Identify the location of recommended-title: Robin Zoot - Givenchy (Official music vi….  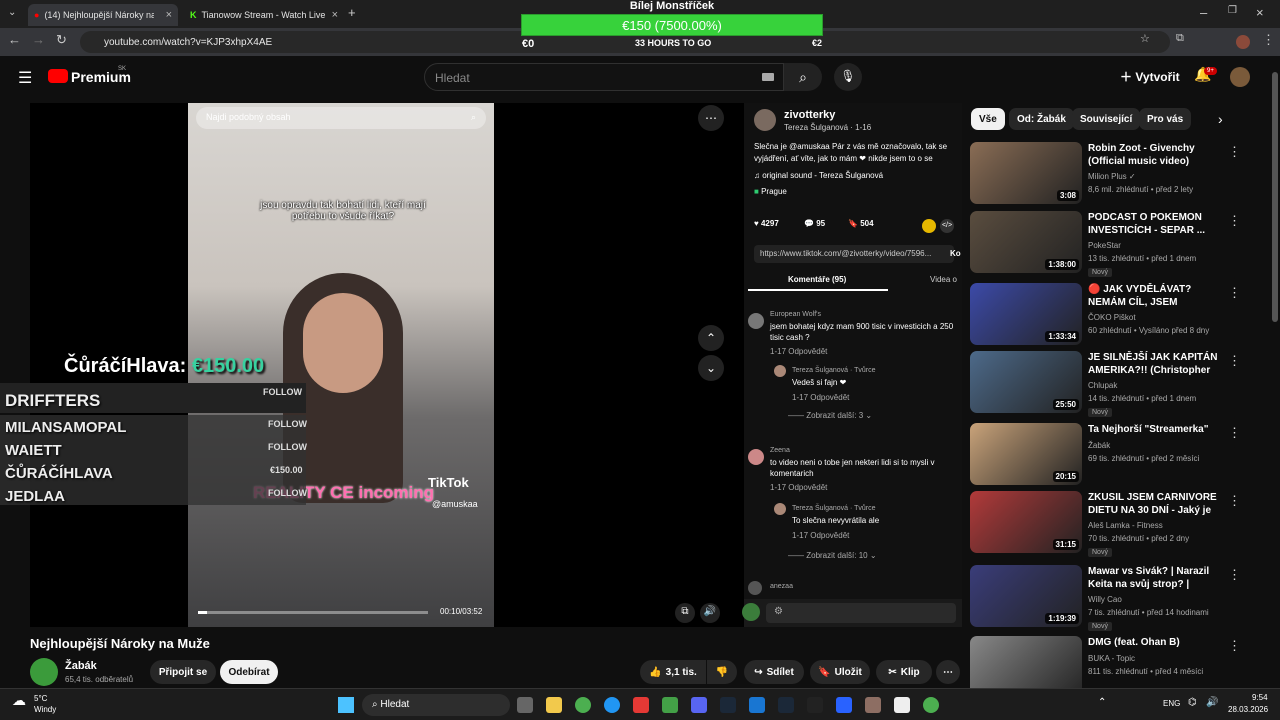
(1158, 155).